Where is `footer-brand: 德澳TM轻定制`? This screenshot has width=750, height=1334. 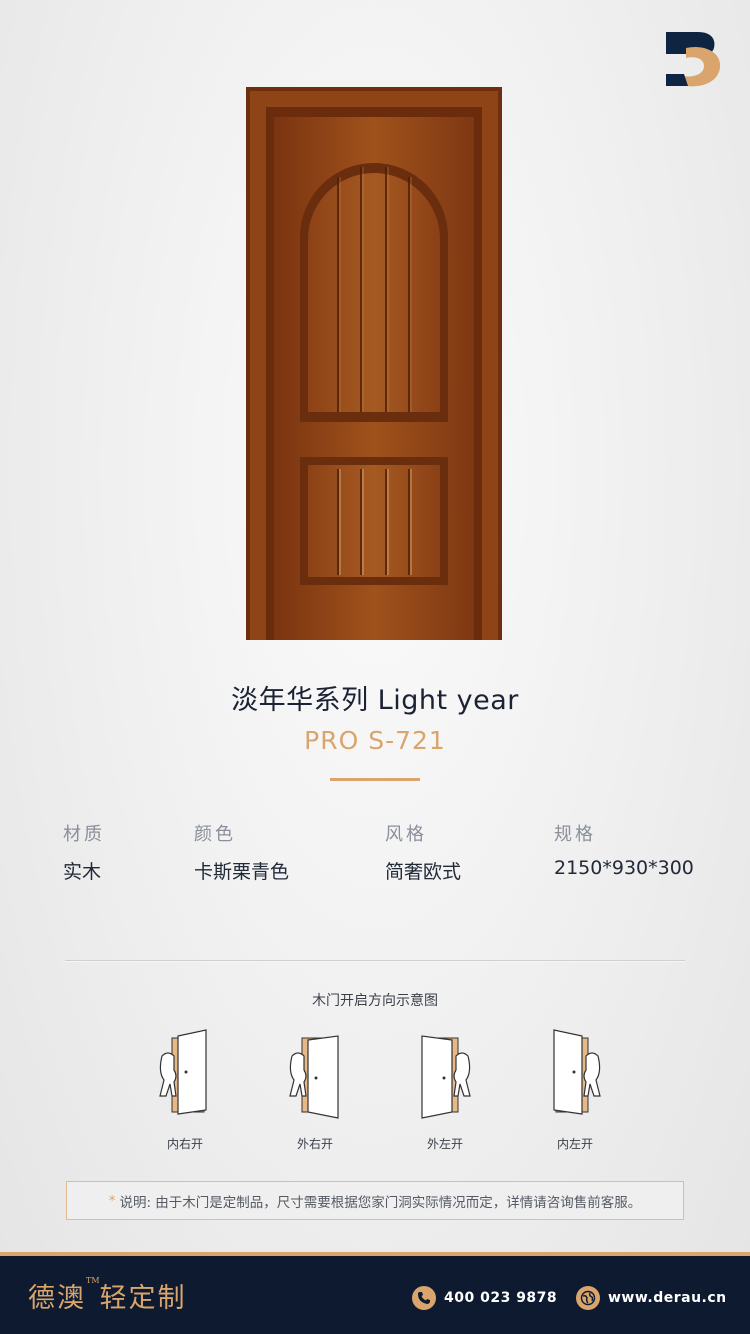 footer-brand: 德澳TM轻定制 is located at coordinates (107, 1295).